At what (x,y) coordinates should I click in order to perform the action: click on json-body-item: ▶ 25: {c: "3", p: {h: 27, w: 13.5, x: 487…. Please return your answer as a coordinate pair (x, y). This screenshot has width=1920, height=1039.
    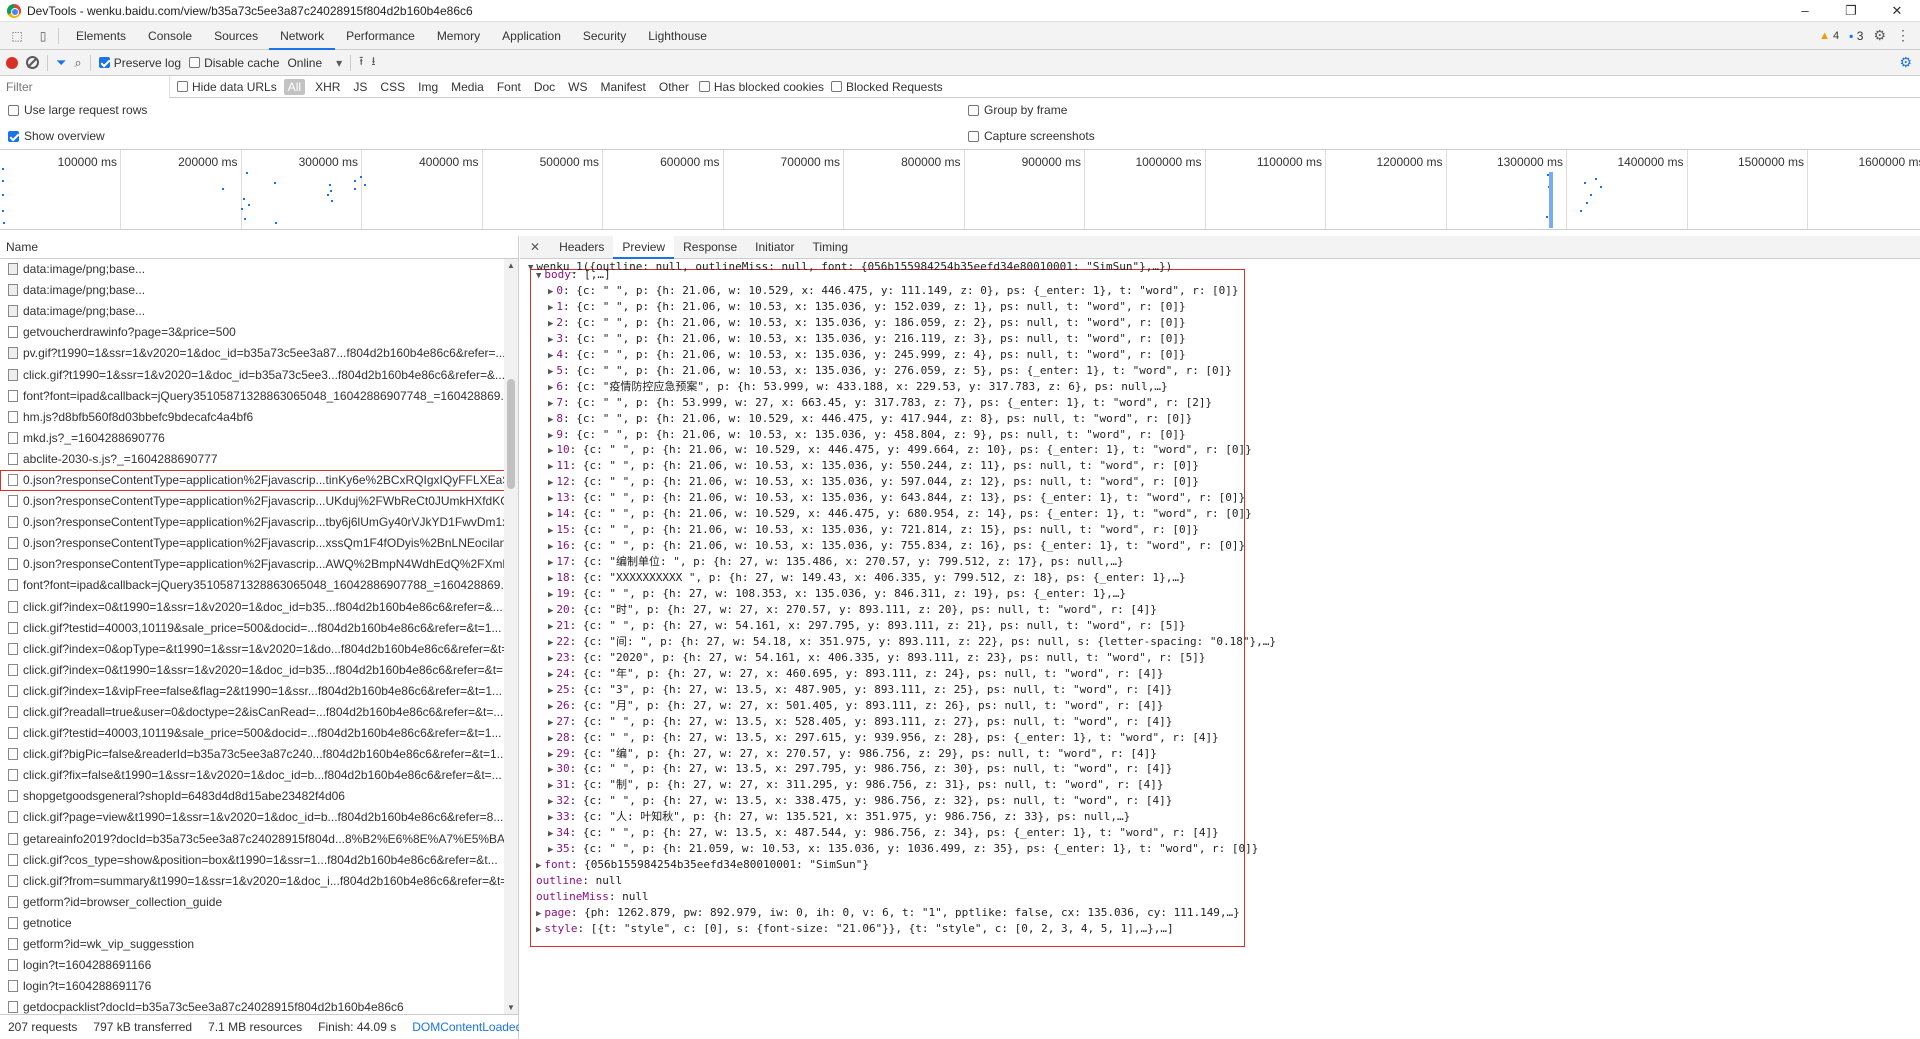
    Looking at the image, I should click on (860, 690).